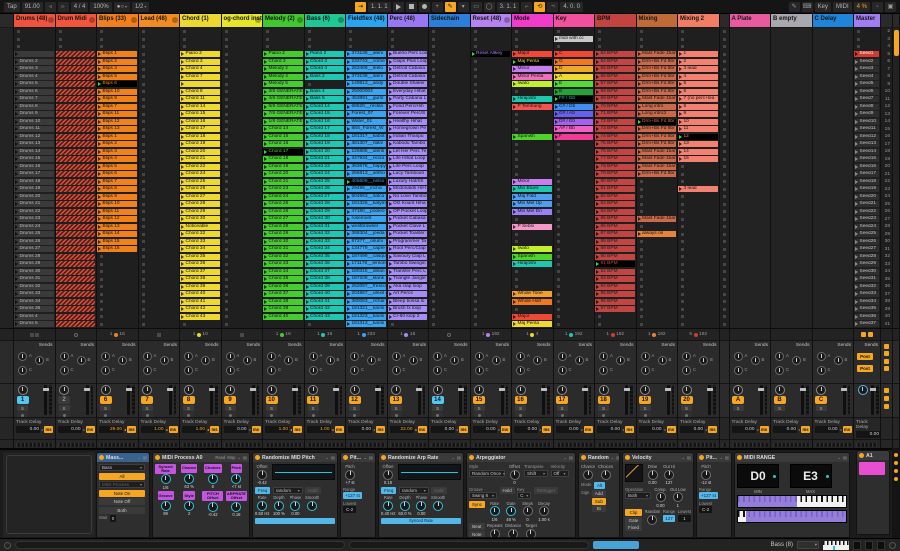 The image size is (900, 551). I want to click on time-signature: 4 / 4, so click(79, 6).